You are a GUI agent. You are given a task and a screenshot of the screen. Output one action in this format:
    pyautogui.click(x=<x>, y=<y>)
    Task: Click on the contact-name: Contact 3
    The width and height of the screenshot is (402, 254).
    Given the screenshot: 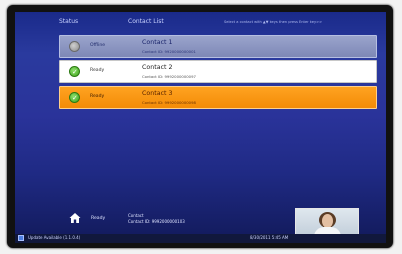 What is the action you would take?
    pyautogui.click(x=157, y=93)
    